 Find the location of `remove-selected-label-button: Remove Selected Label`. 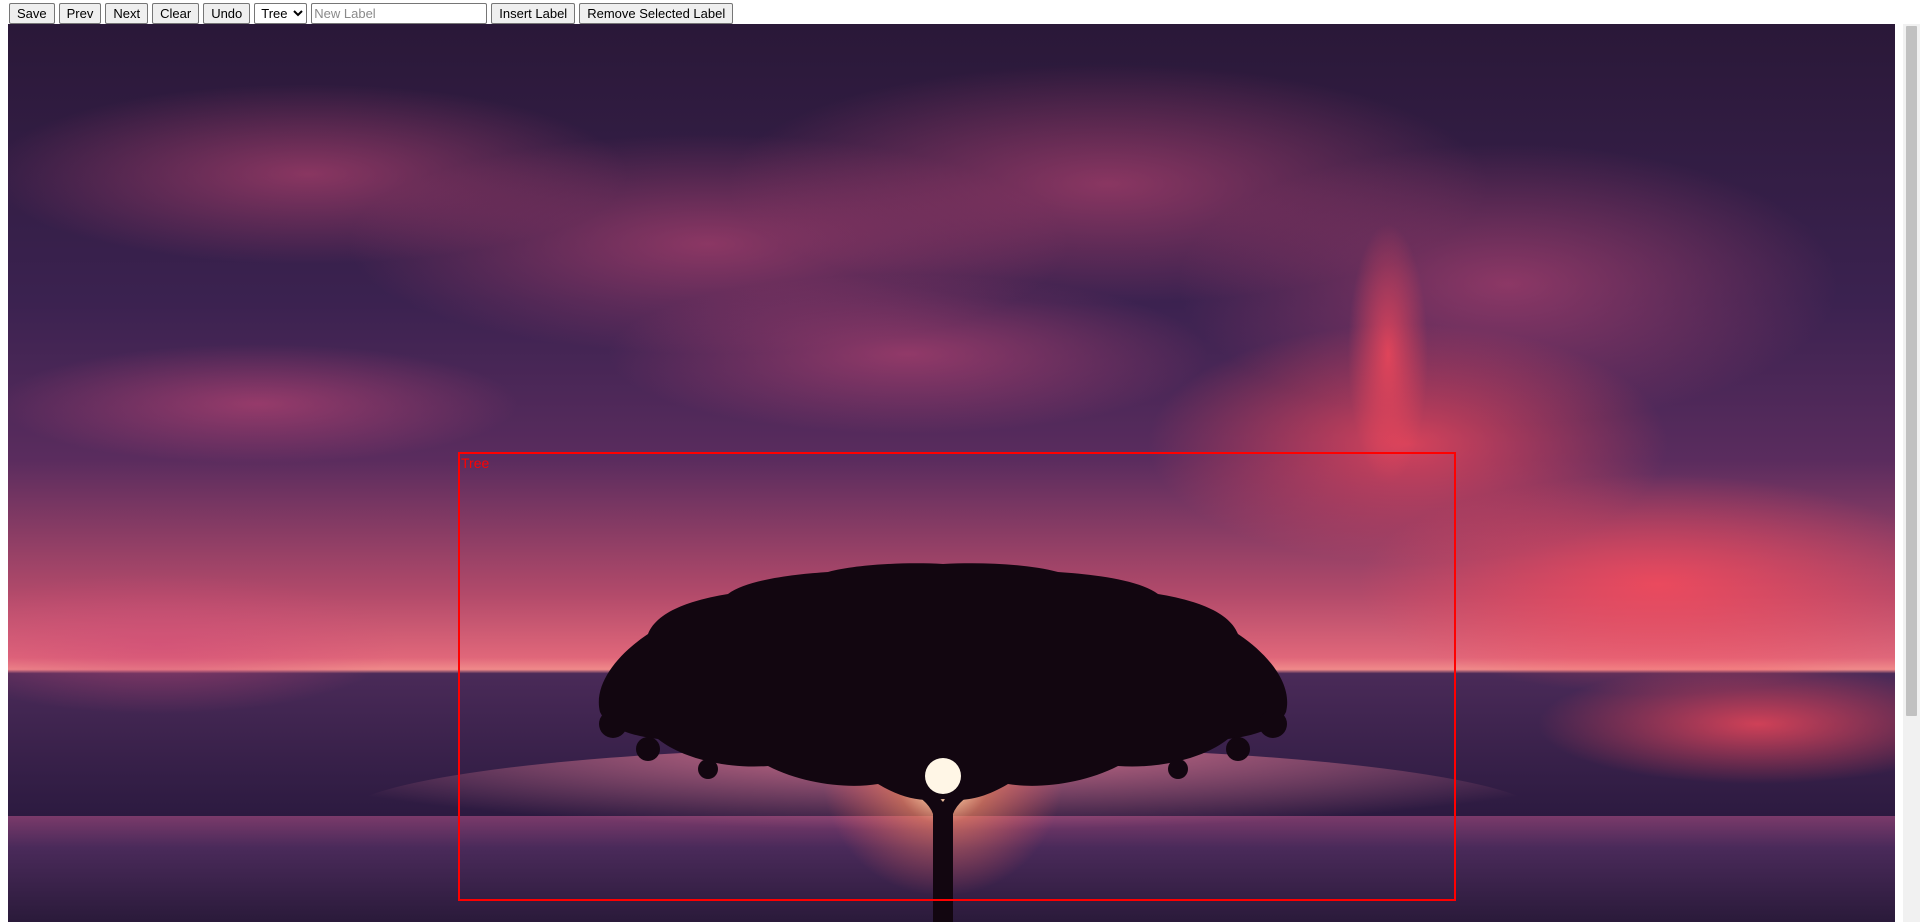

remove-selected-label-button: Remove Selected Label is located at coordinates (656, 13).